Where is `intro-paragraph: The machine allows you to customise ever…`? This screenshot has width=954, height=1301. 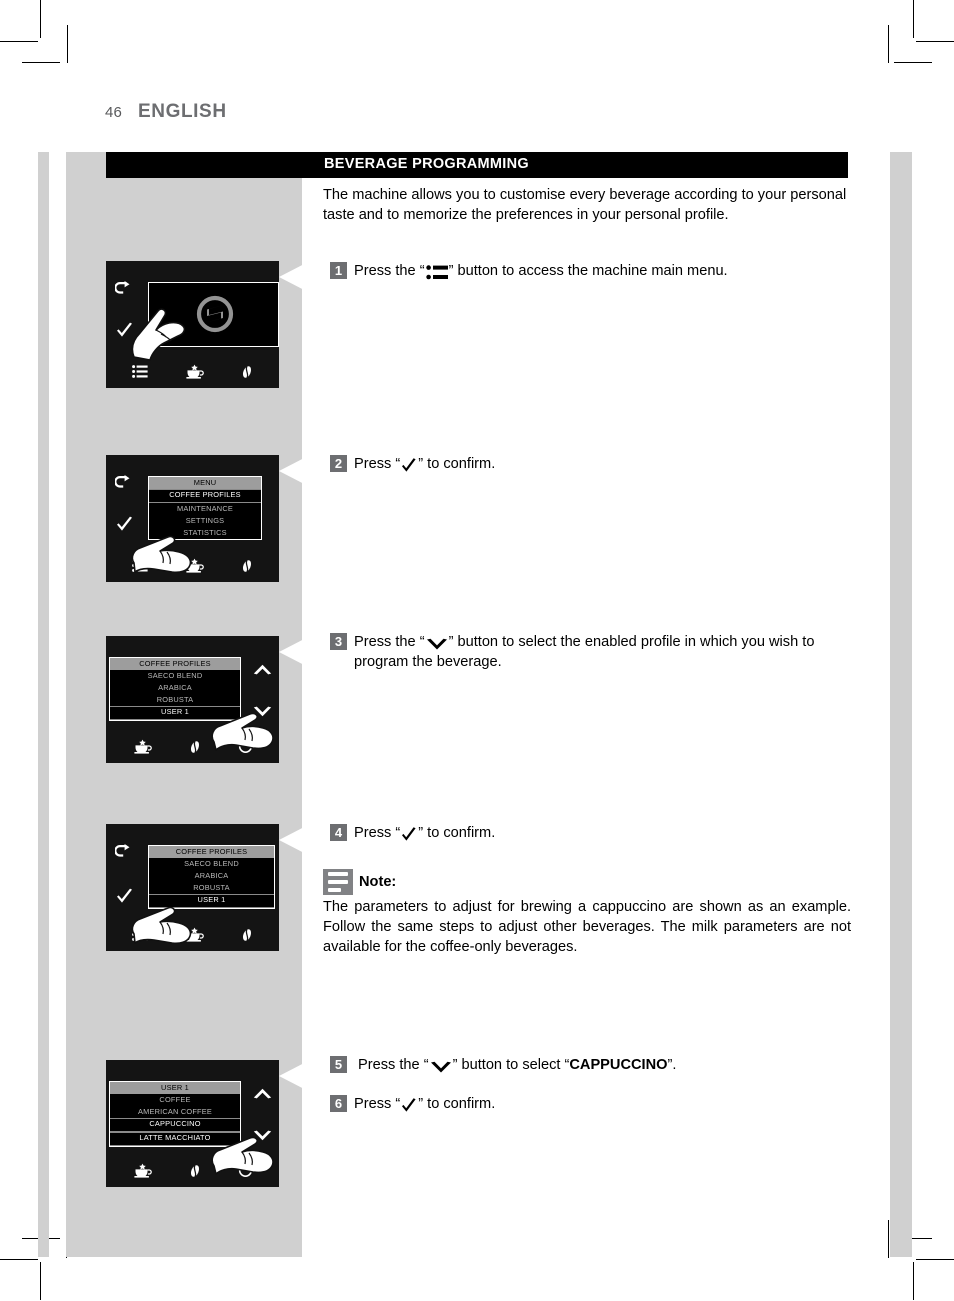 intro-paragraph: The machine allows you to customise ever… is located at coordinates (585, 205).